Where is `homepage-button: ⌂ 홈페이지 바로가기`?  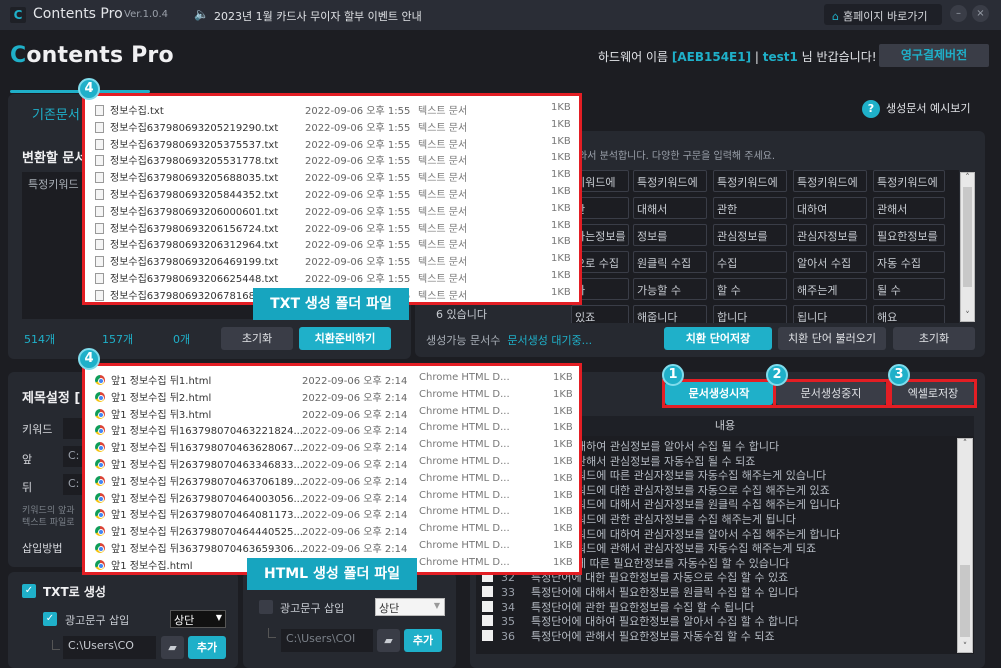
homepage-button: ⌂ 홈페이지 바로가기 is located at coordinates (883, 14).